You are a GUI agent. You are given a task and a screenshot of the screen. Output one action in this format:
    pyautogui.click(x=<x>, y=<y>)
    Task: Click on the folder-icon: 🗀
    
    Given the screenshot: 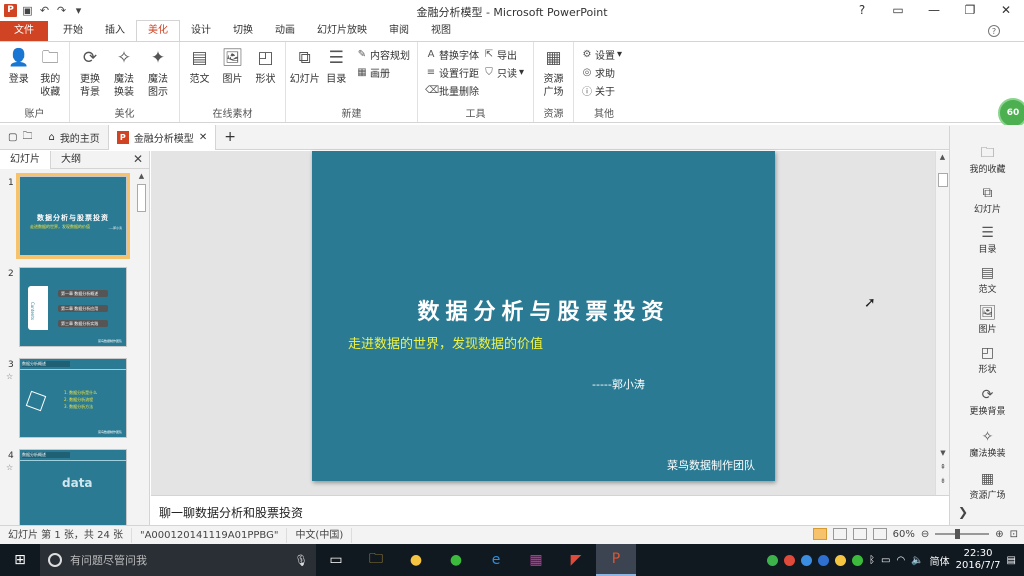 What is the action you would take?
    pyautogui.click(x=27, y=137)
    